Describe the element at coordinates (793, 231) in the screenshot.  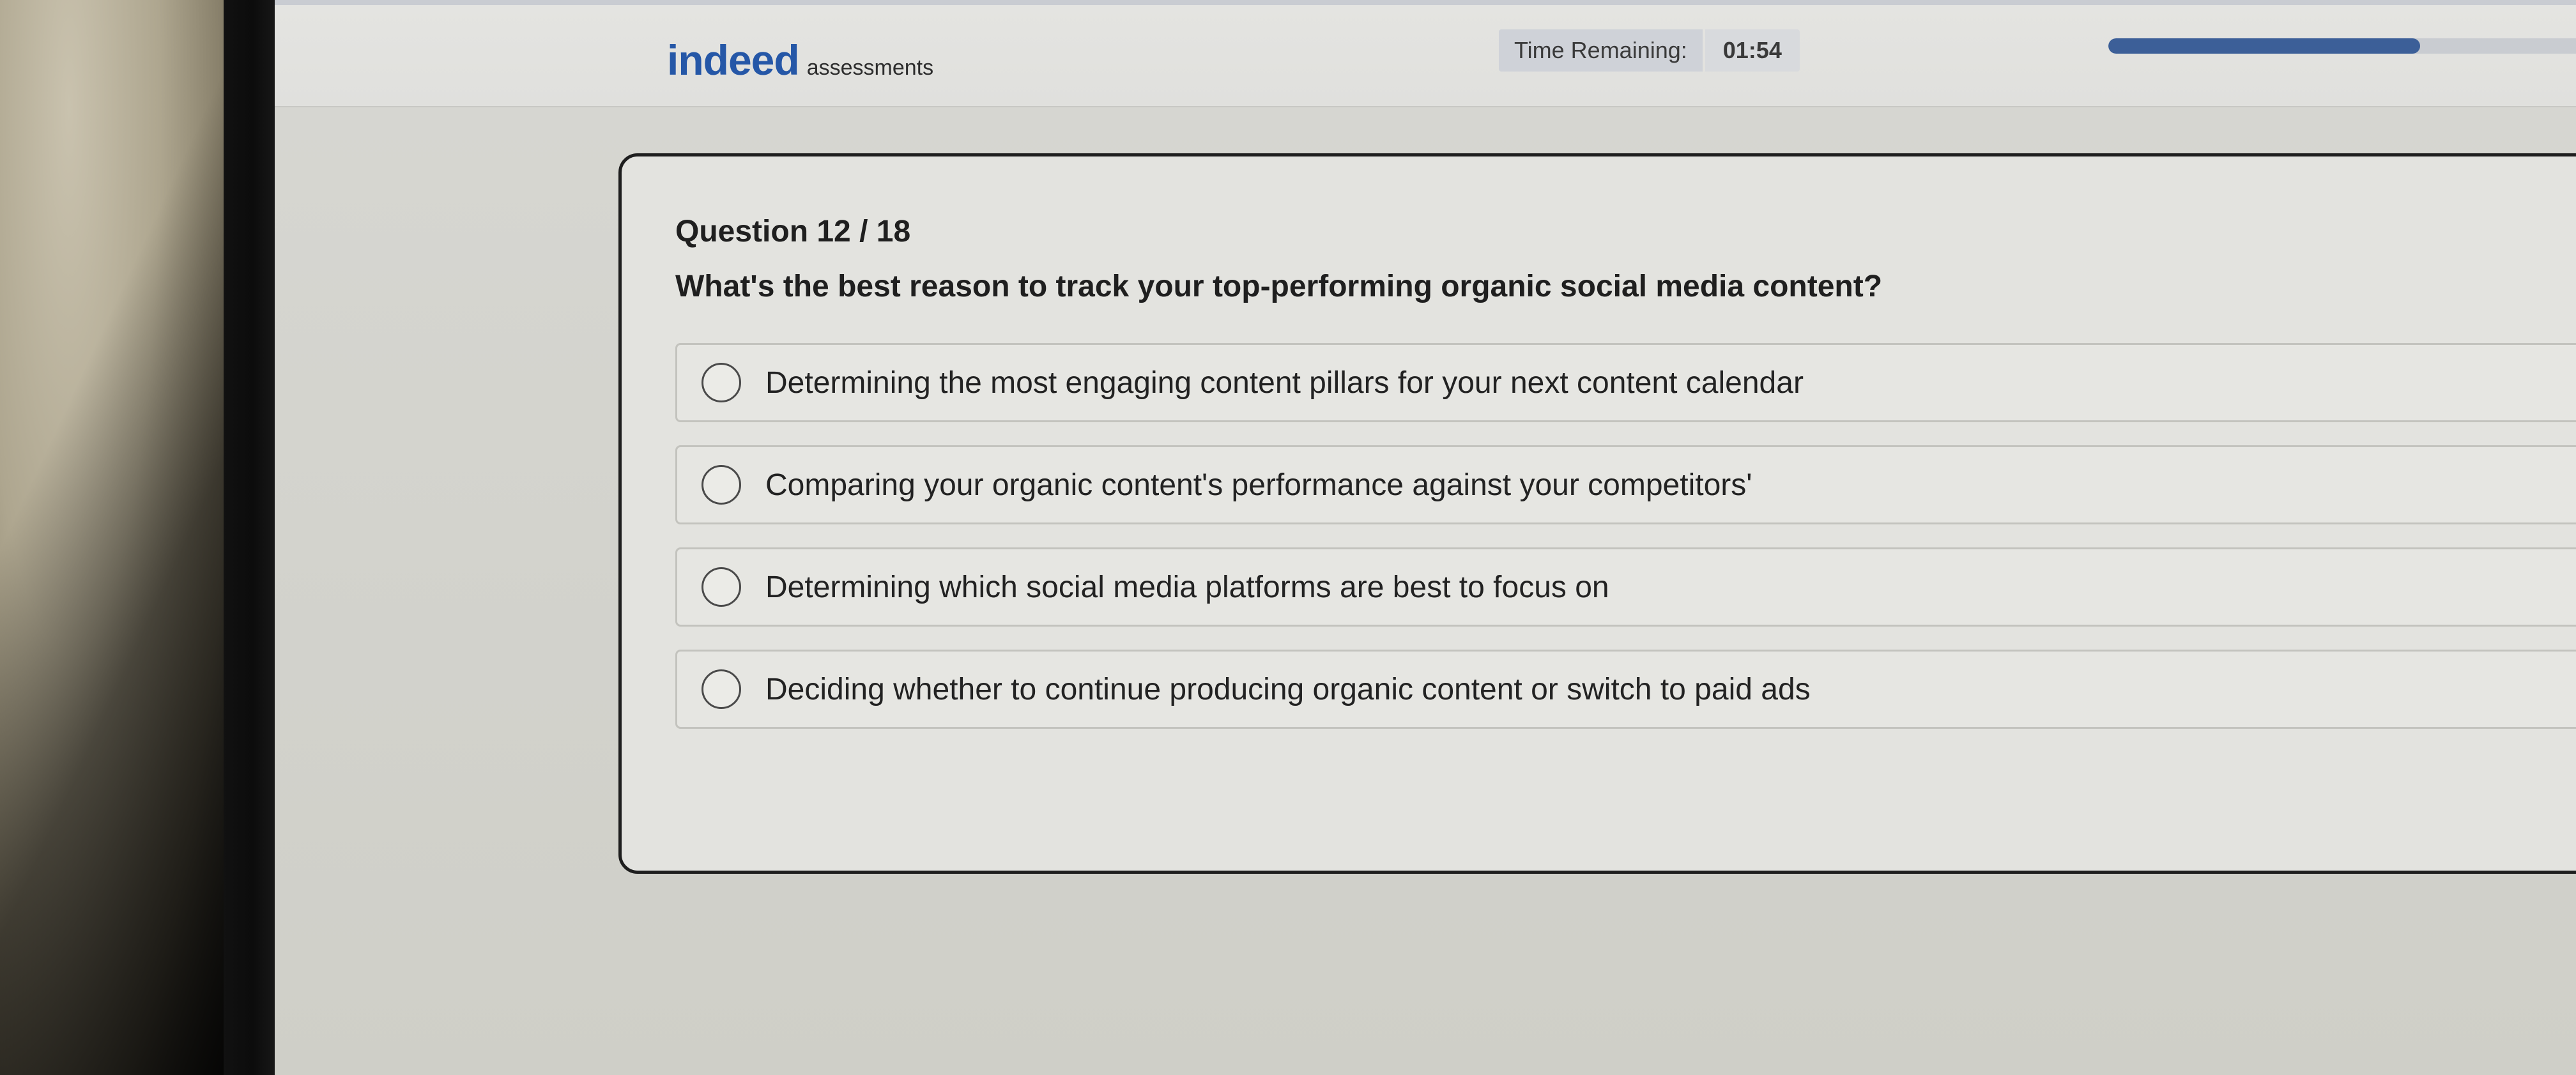
I see `question-number: Question 12 / 18` at that location.